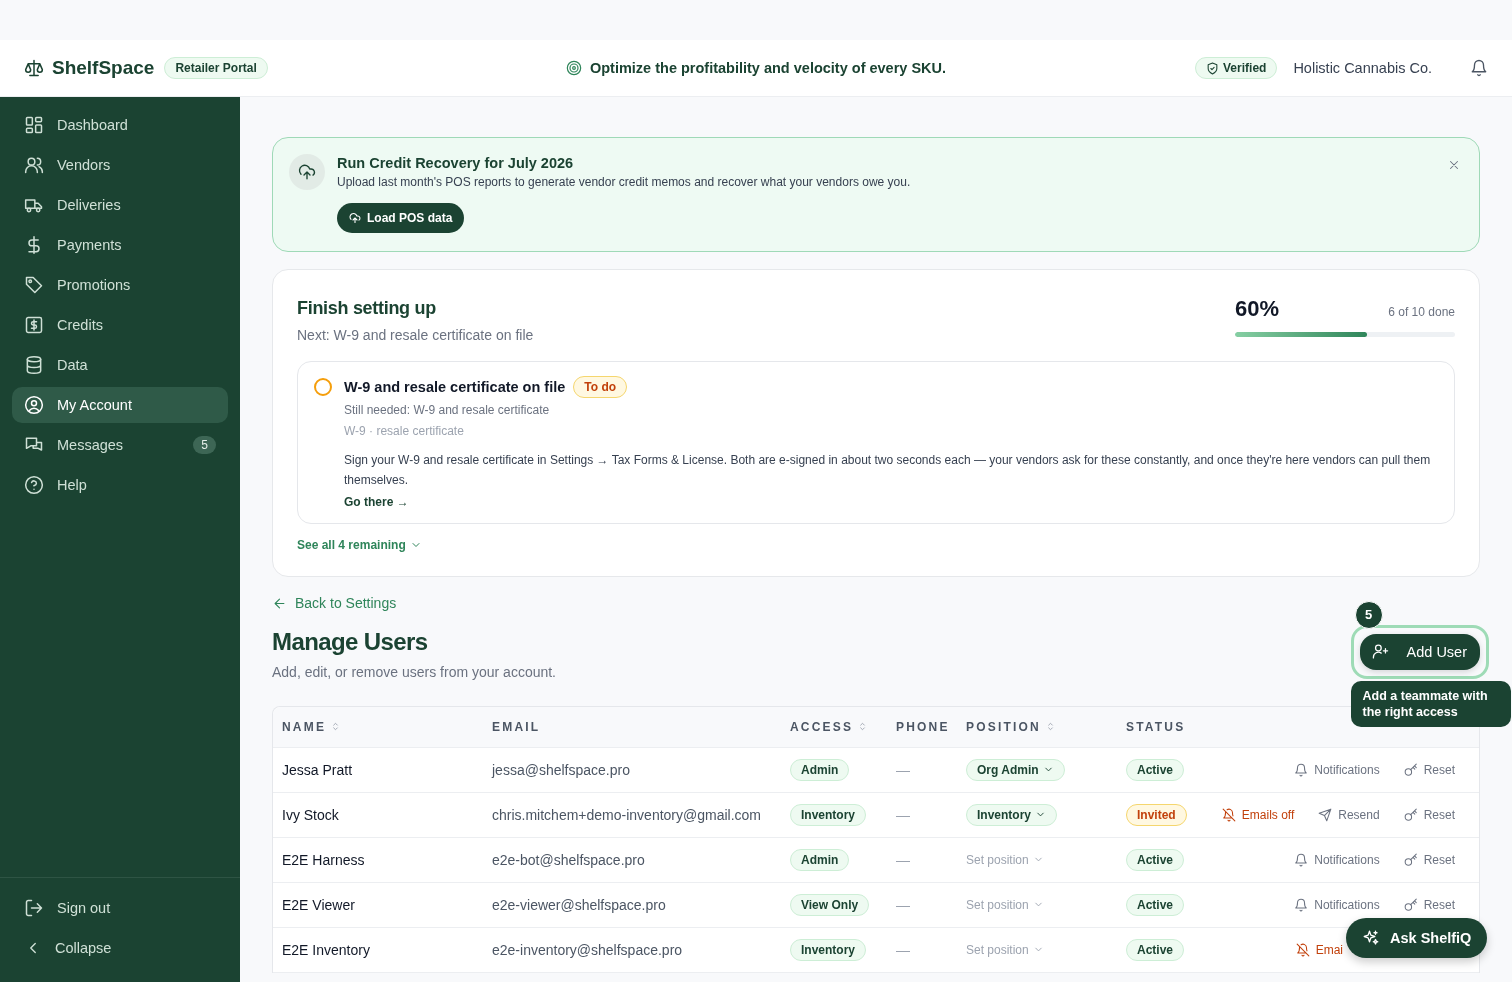 The height and width of the screenshot is (982, 1512). Describe the element at coordinates (401, 218) in the screenshot. I see `load-pos-button: Load POS data` at that location.